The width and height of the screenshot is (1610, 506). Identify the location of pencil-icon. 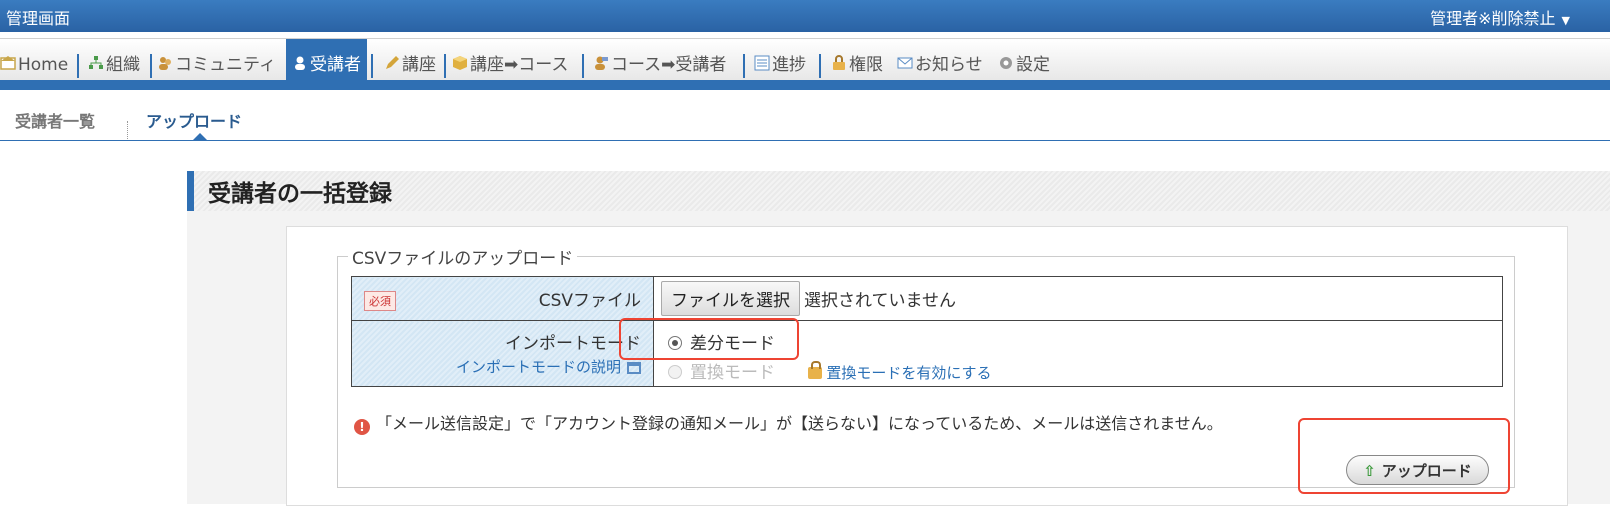
(392, 54).